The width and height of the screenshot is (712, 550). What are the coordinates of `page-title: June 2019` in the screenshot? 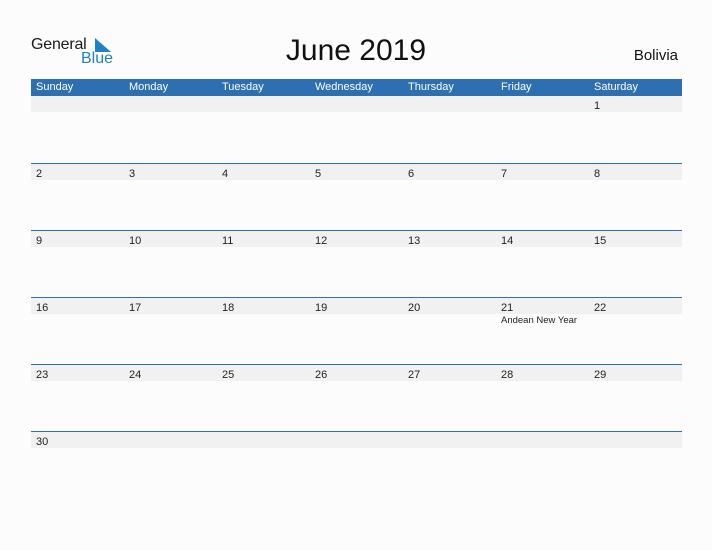 It's located at (356, 50).